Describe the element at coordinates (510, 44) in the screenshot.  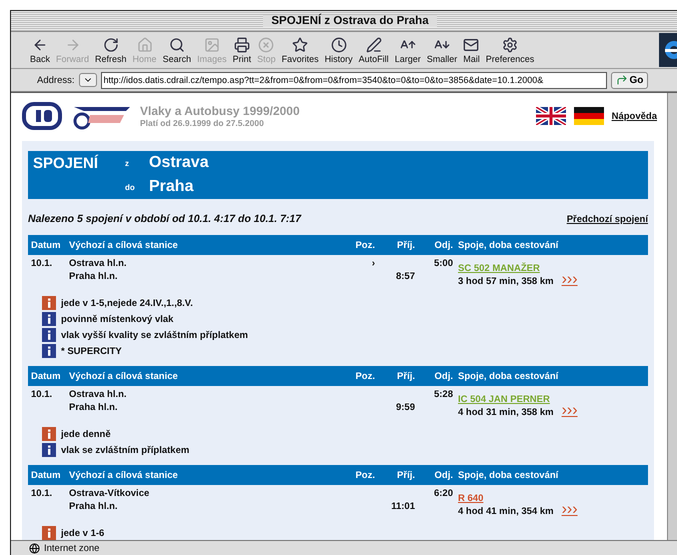
I see `settings-icon` at that location.